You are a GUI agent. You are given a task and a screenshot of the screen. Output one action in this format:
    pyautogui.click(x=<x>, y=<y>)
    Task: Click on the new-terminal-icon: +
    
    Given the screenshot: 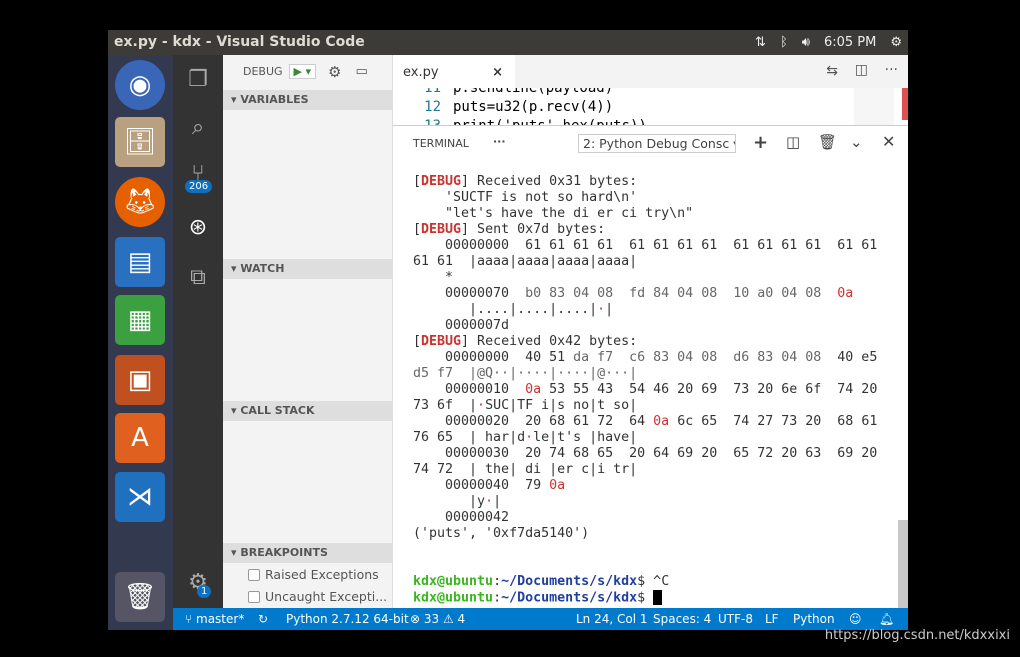 What is the action you would take?
    pyautogui.click(x=760, y=142)
    